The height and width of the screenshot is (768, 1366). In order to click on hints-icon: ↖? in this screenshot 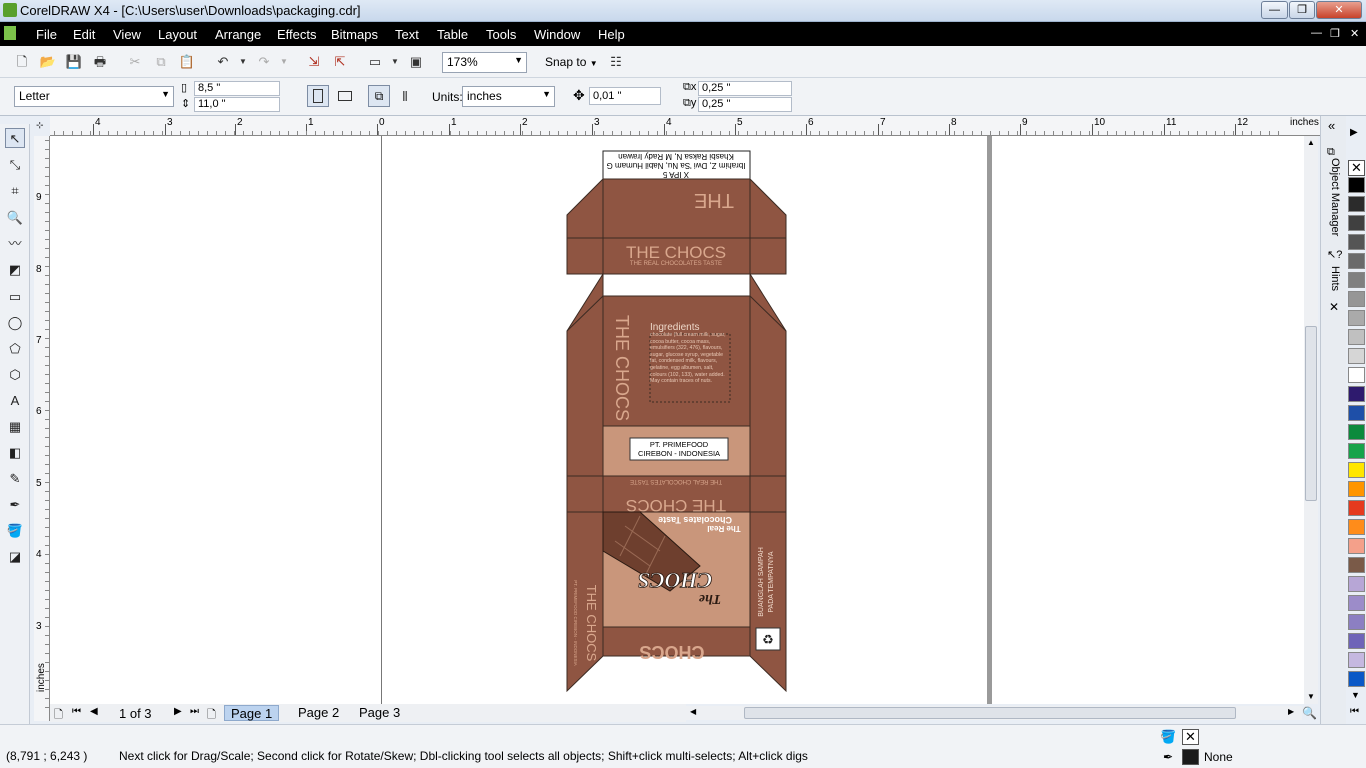, I will do `click(1334, 254)`.